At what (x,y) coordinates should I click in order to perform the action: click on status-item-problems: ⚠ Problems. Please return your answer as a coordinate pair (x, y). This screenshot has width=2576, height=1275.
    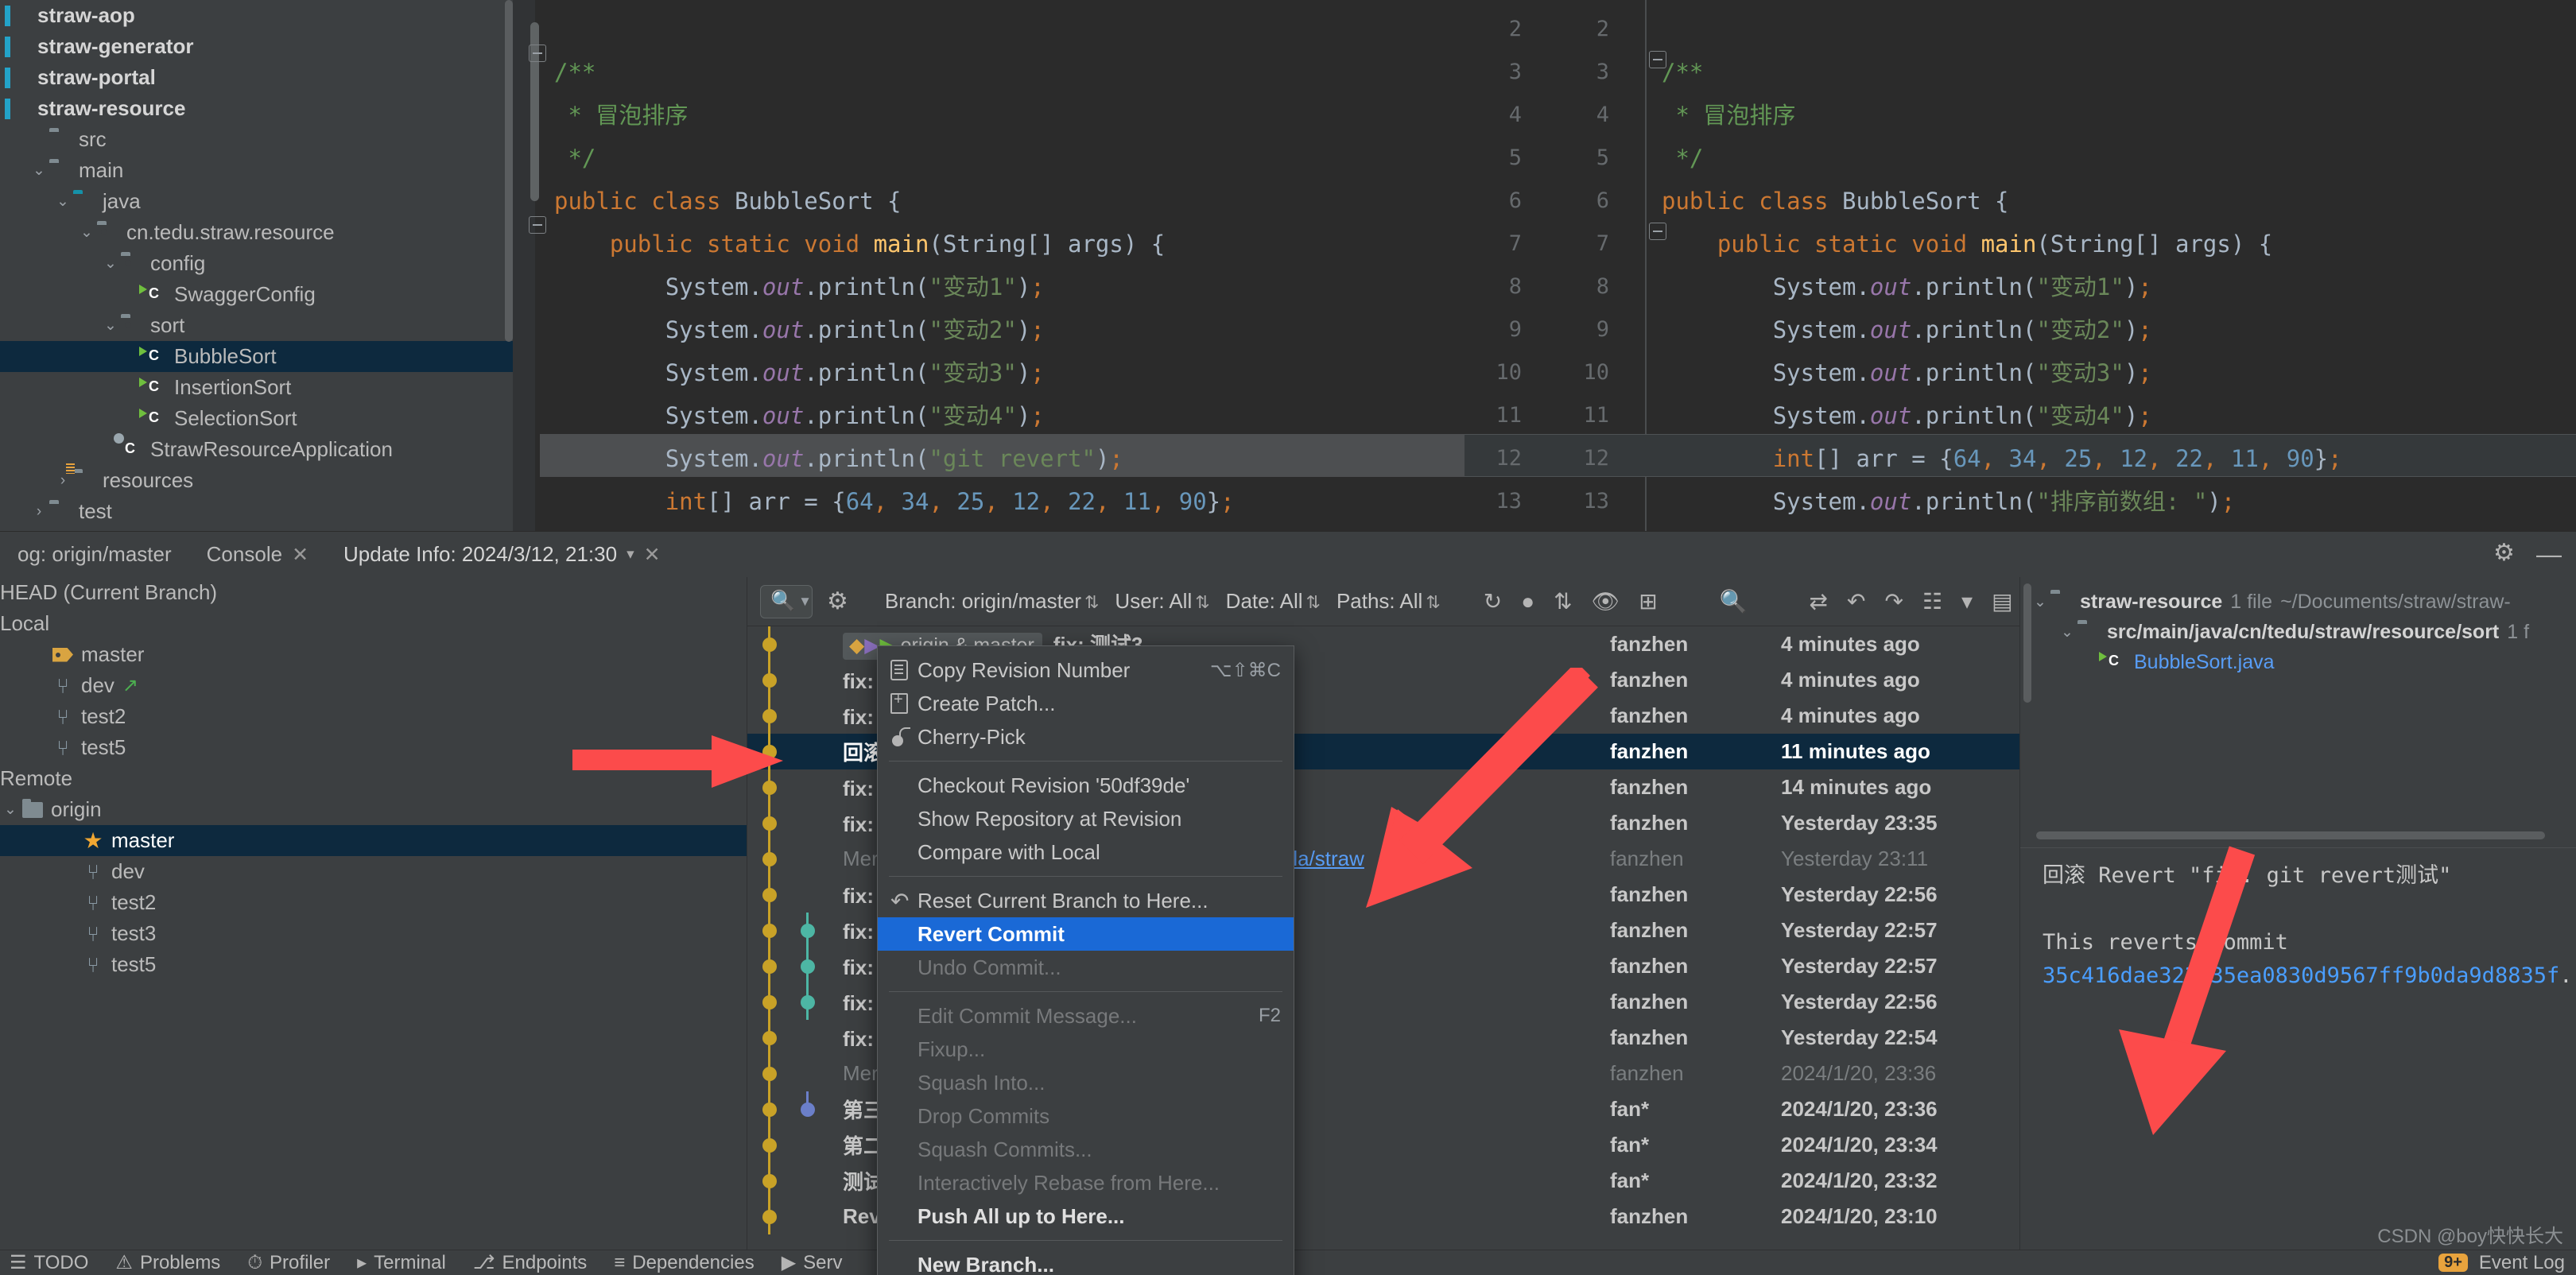
    Looking at the image, I should click on (167, 1262).